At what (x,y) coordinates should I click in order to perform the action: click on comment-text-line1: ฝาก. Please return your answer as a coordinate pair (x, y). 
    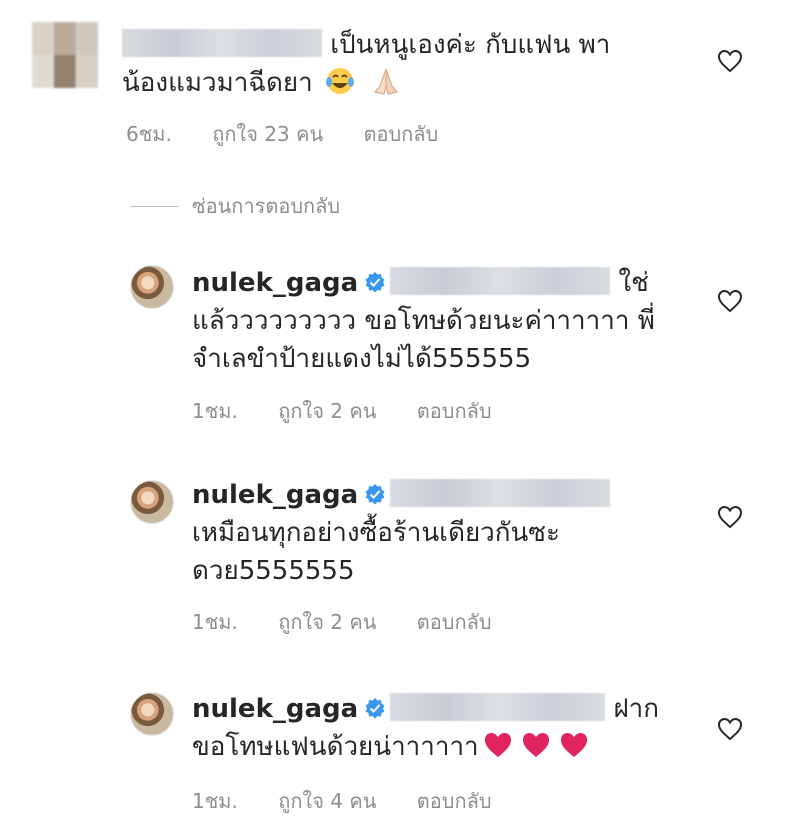
    Looking at the image, I should click on (636, 709).